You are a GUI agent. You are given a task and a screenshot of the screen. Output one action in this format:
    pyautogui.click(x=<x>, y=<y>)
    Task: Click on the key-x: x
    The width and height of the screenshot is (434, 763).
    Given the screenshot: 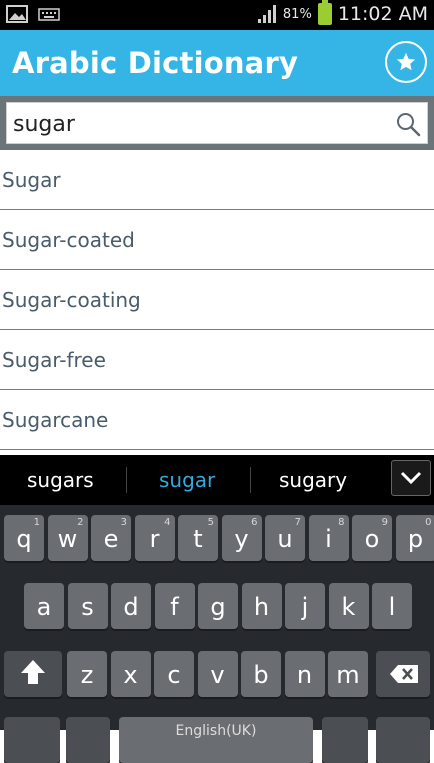 What is the action you would take?
    pyautogui.click(x=131, y=674)
    